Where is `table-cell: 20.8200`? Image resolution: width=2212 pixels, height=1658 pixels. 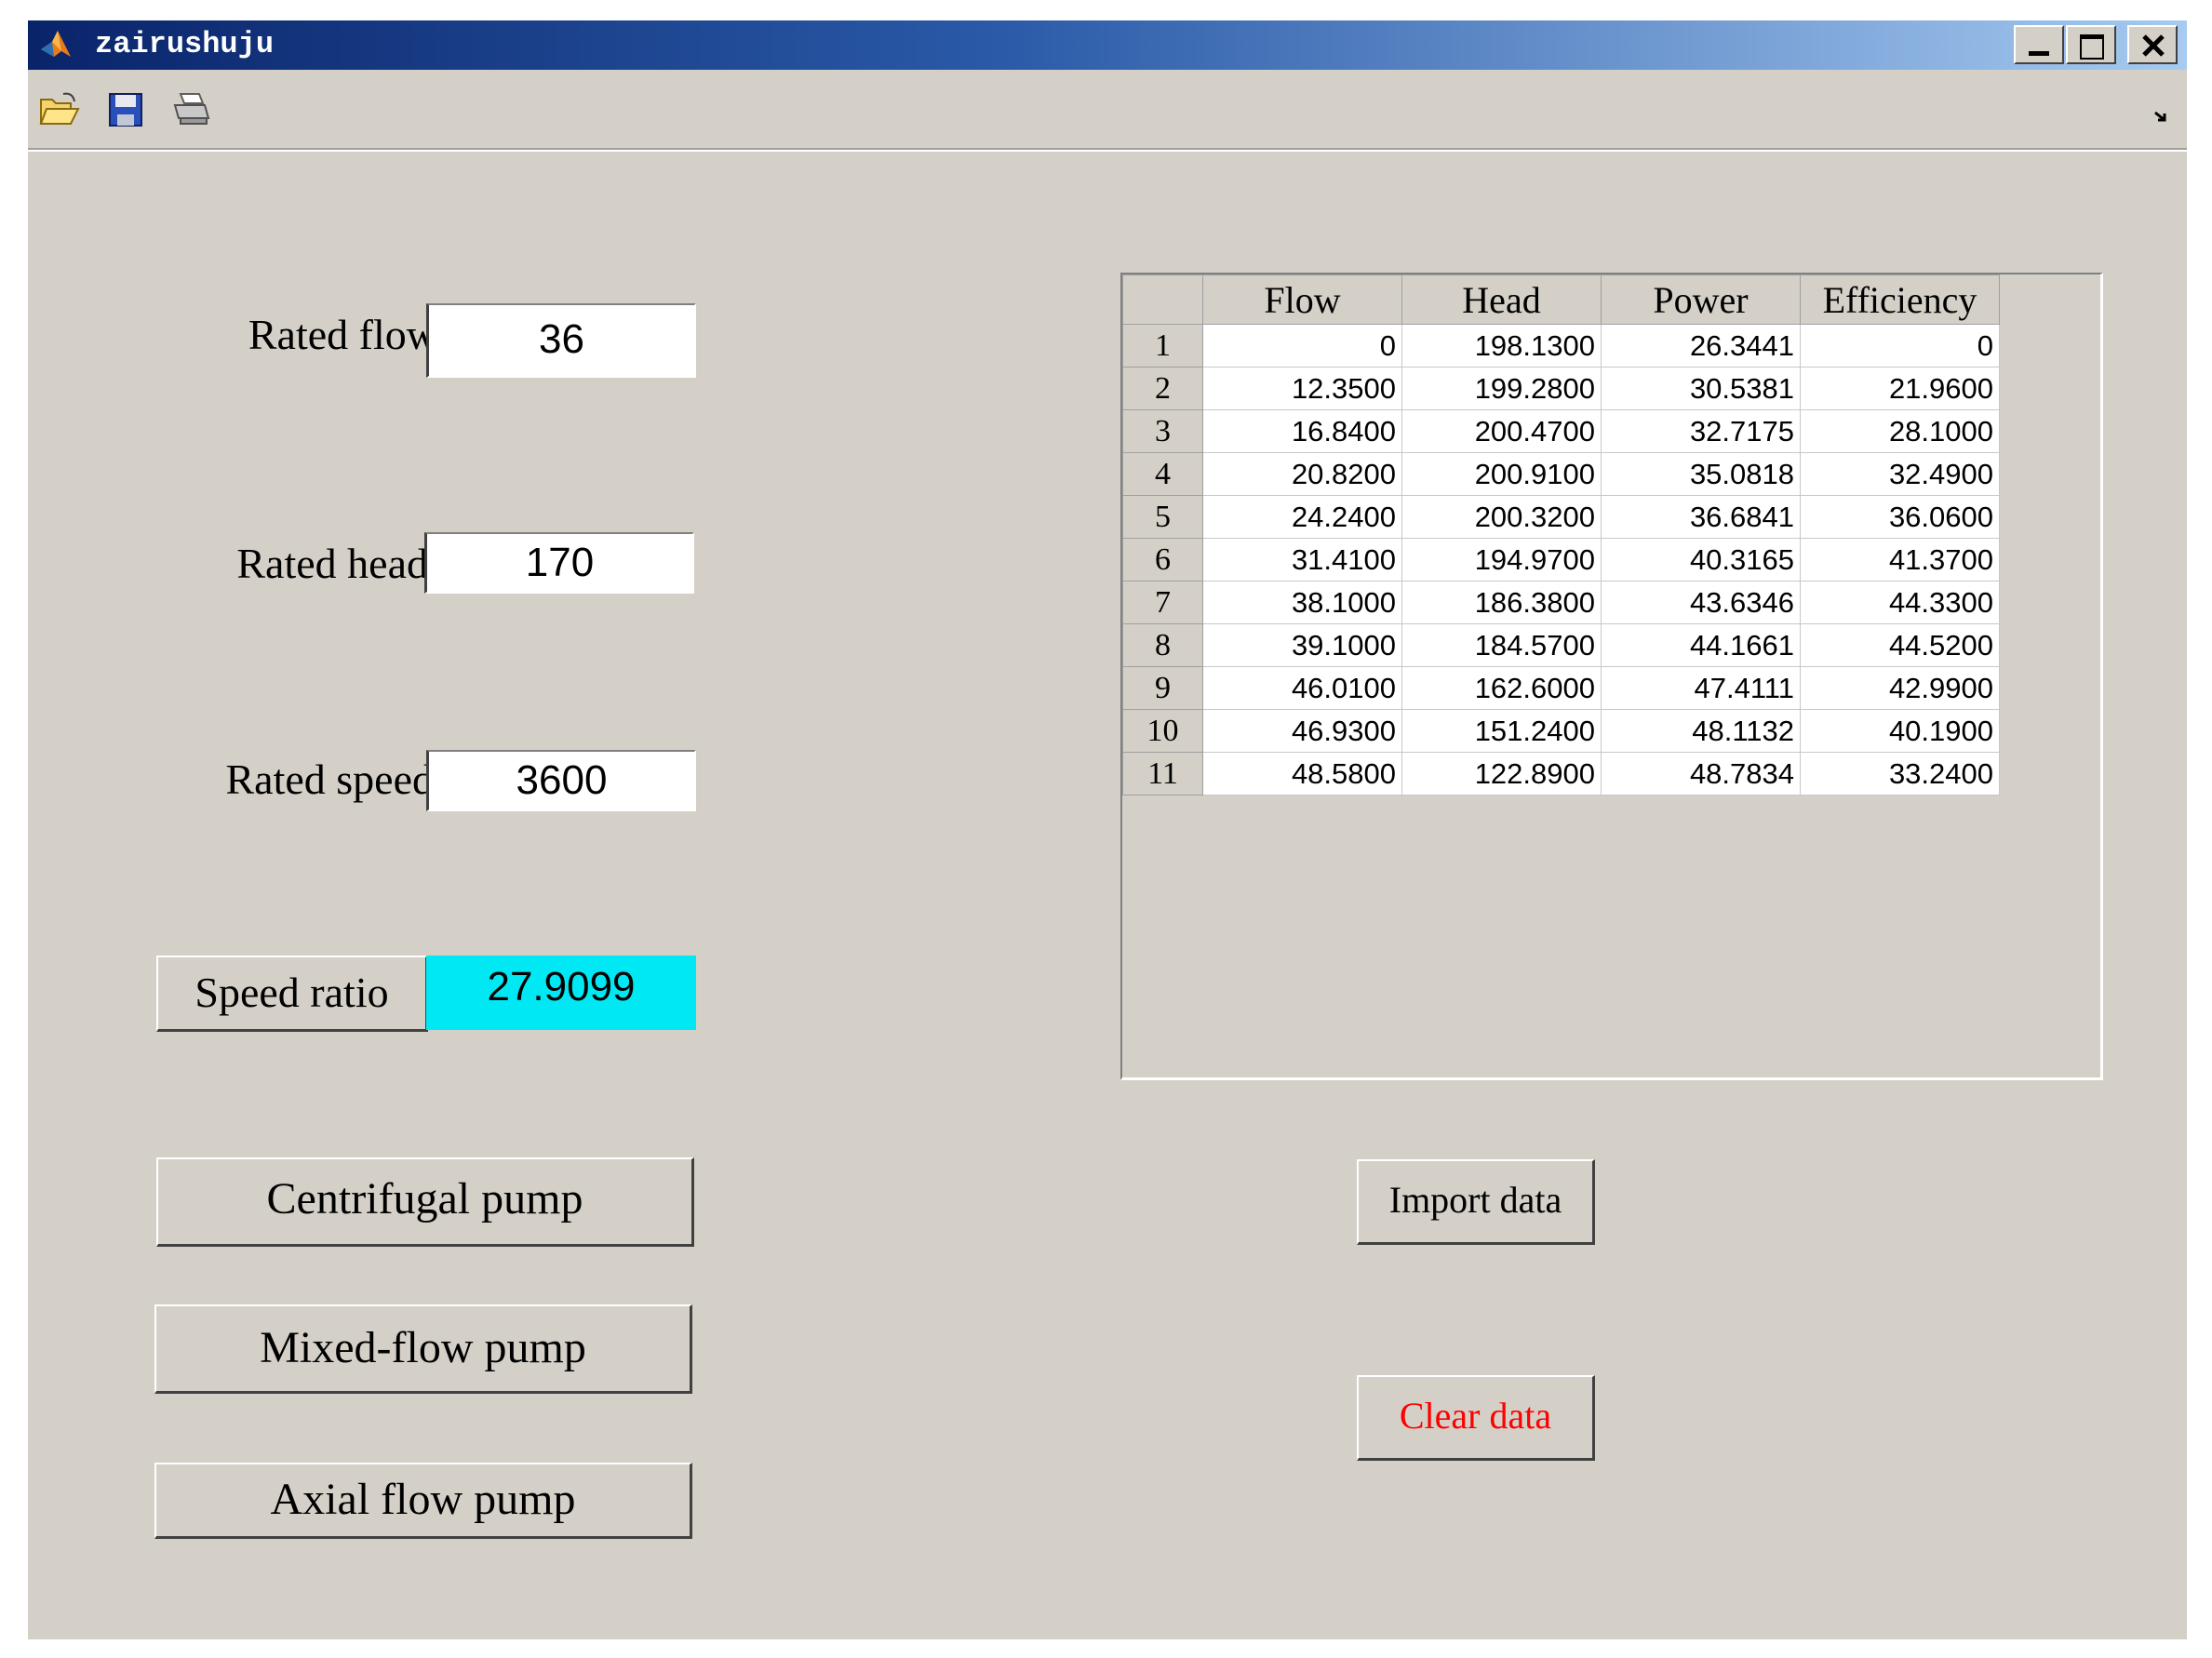 table-cell: 20.8200 is located at coordinates (1302, 474).